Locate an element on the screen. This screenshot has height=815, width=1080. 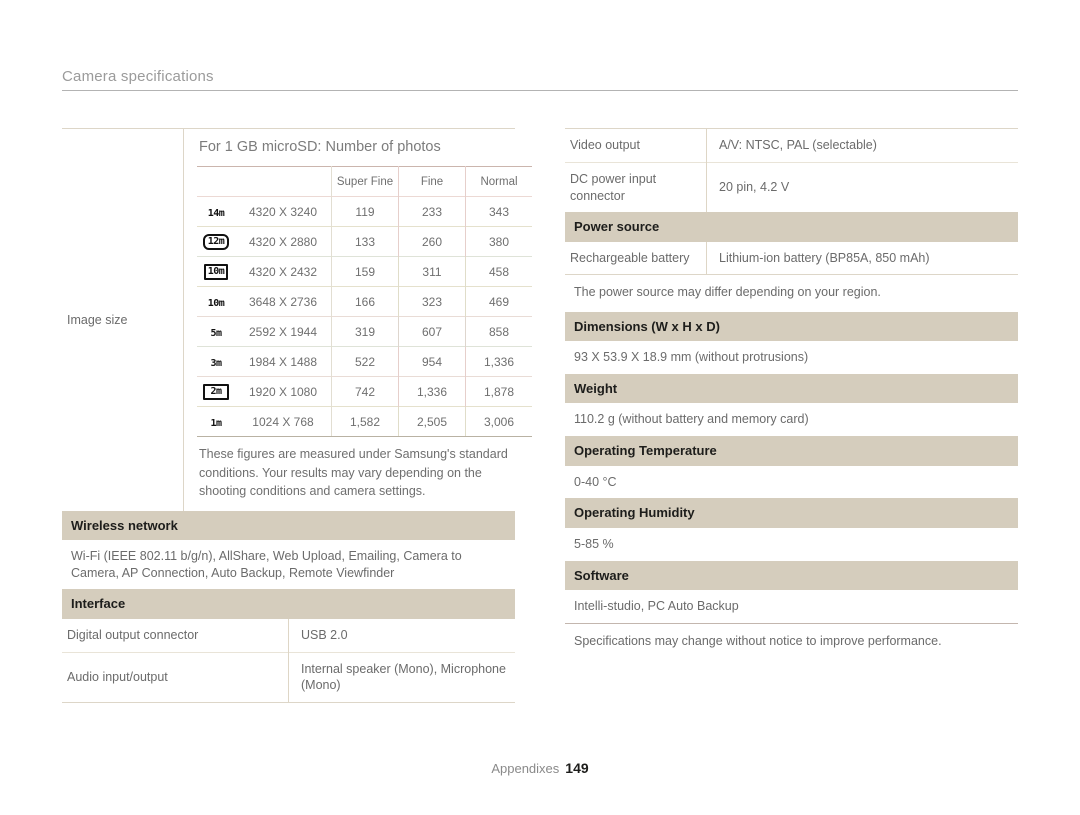
operating-humidity-heading: Operating Humidity is located at coordinates (791, 513).